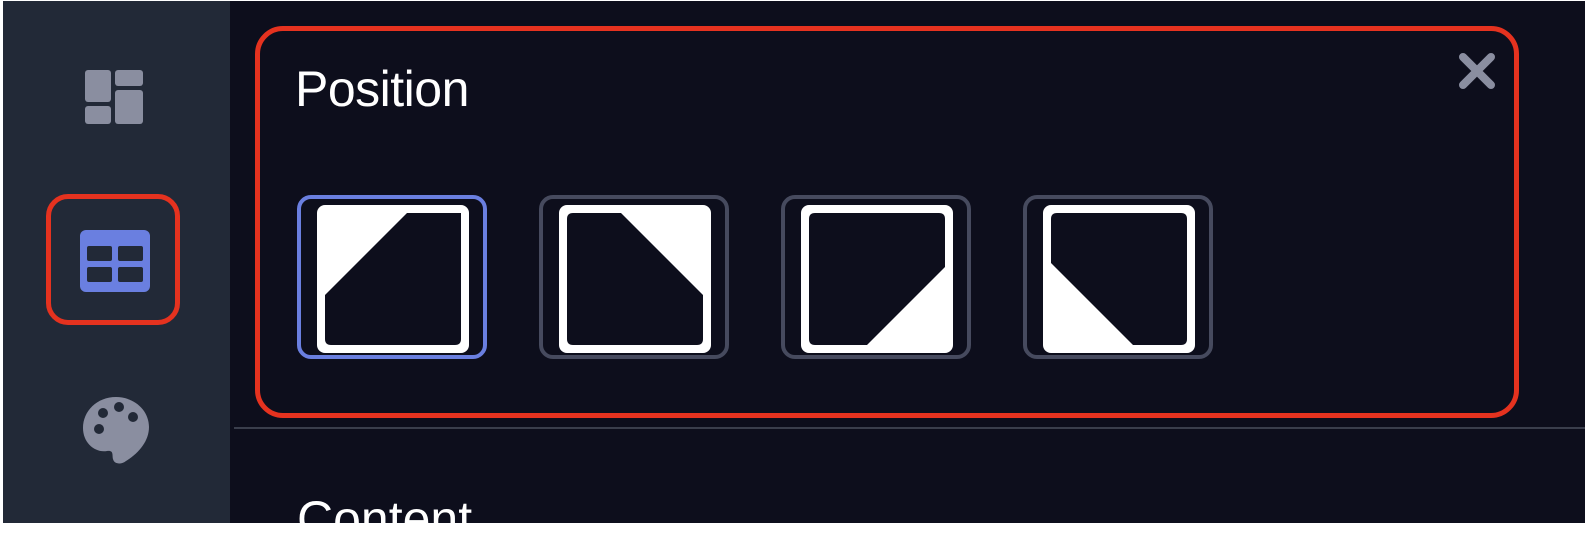 This screenshot has width=1588, height=547. I want to click on top-left-corner-icon, so click(393, 279).